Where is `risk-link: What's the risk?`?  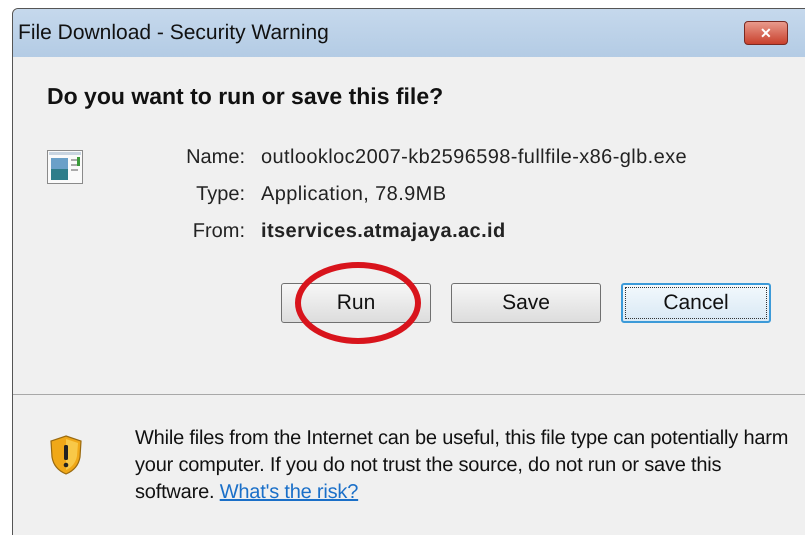 risk-link: What's the risk? is located at coordinates (289, 492).